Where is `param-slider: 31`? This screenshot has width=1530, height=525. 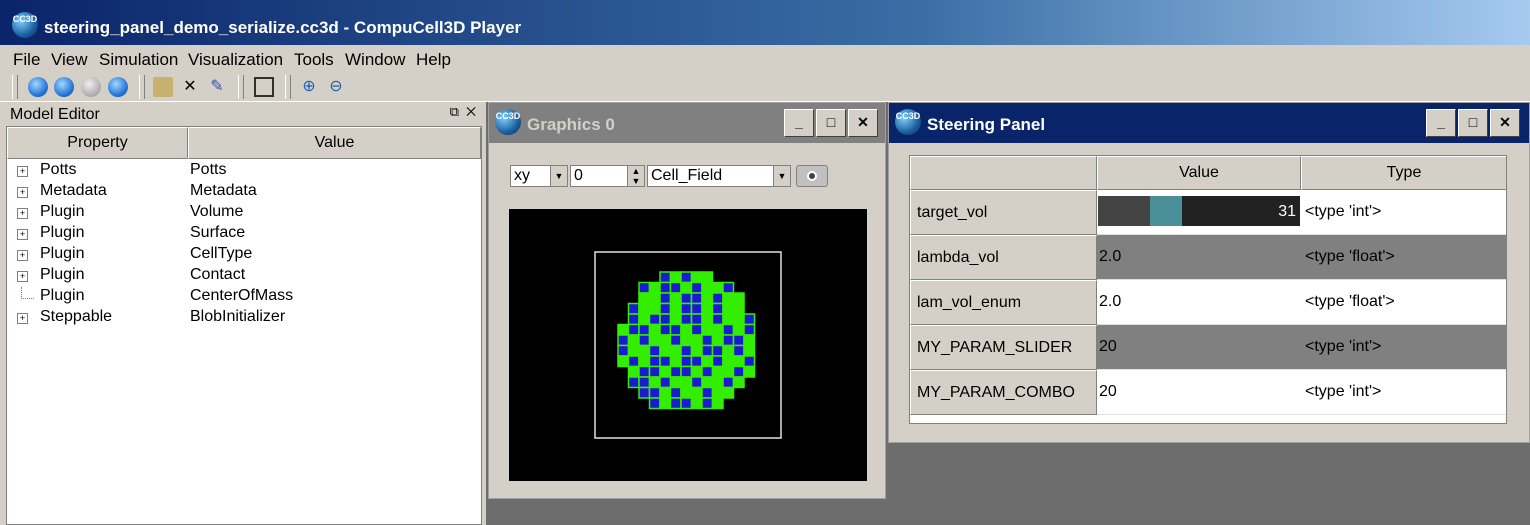 param-slider: 31 is located at coordinates (1199, 212).